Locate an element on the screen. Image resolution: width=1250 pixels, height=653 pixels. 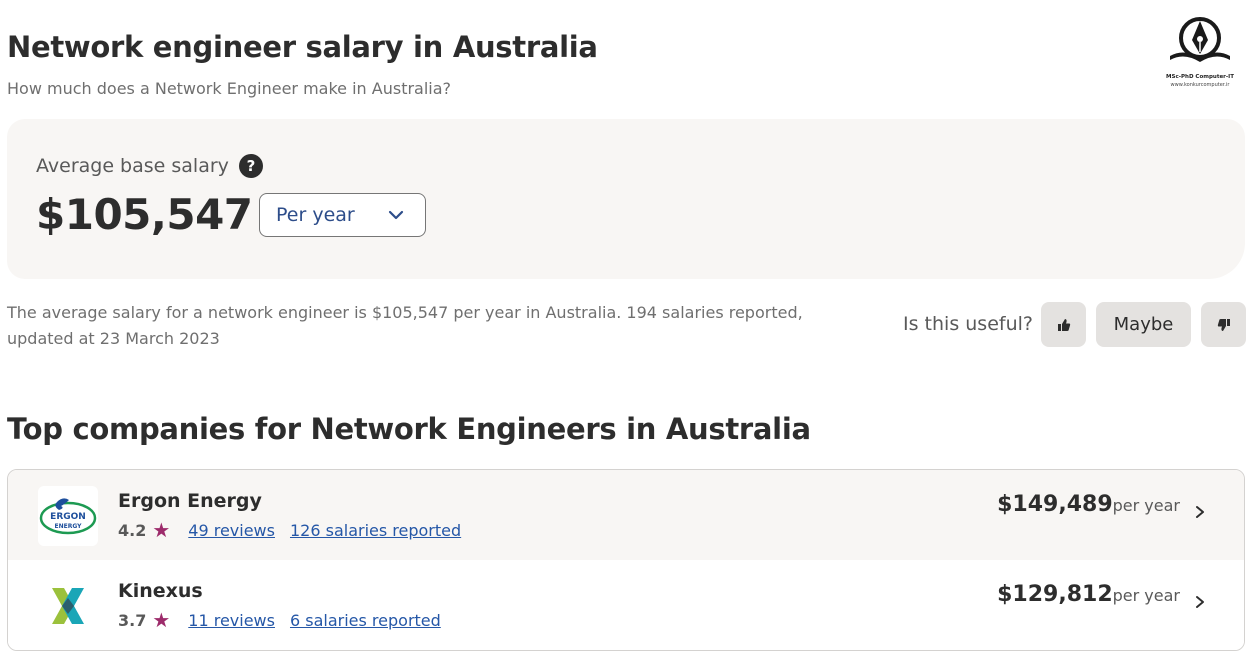
thumbs-up-icon is located at coordinates (1063, 324).